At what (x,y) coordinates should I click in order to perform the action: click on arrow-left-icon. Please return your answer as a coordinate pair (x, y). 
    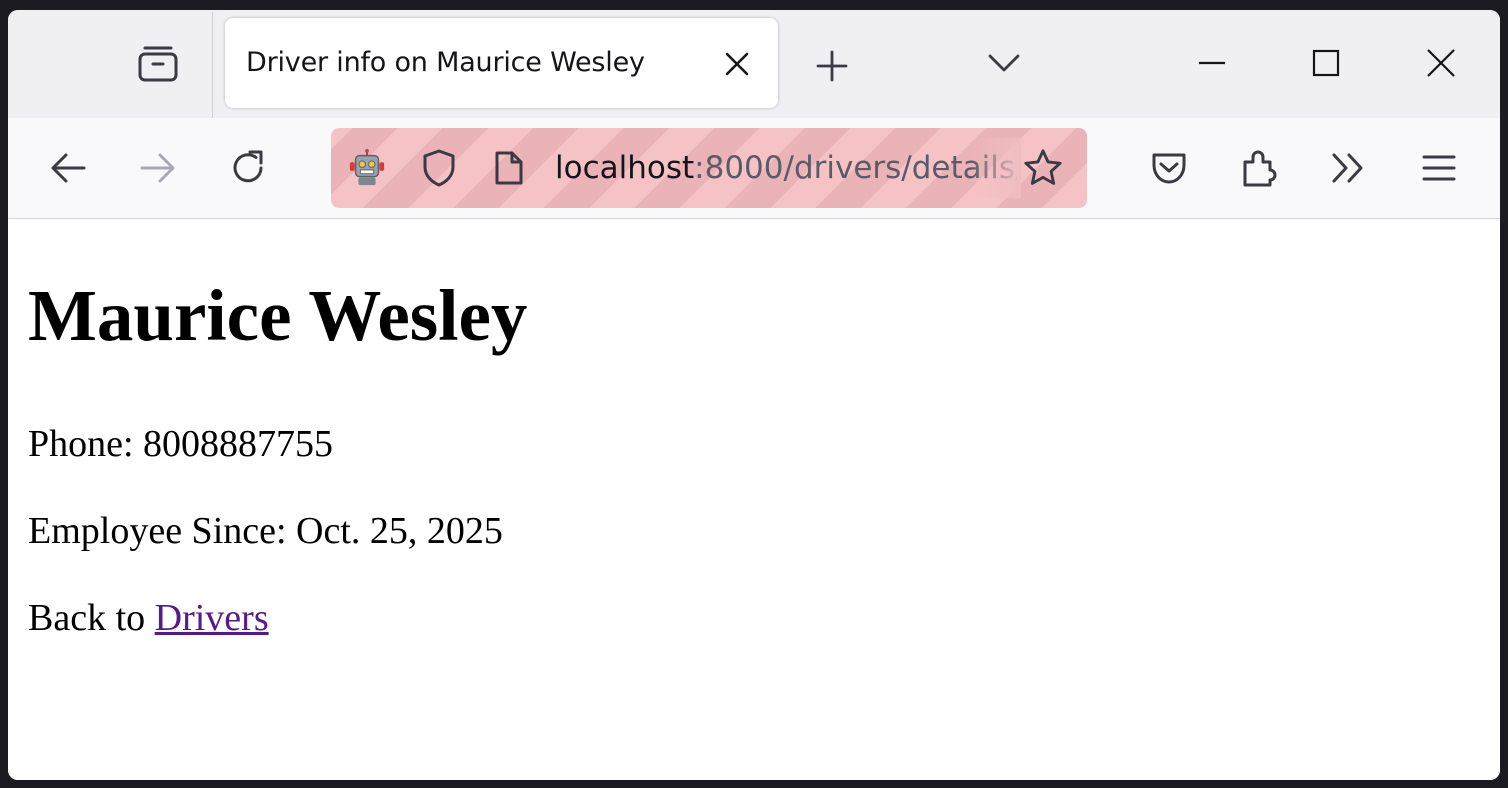
    Looking at the image, I should click on (68, 168).